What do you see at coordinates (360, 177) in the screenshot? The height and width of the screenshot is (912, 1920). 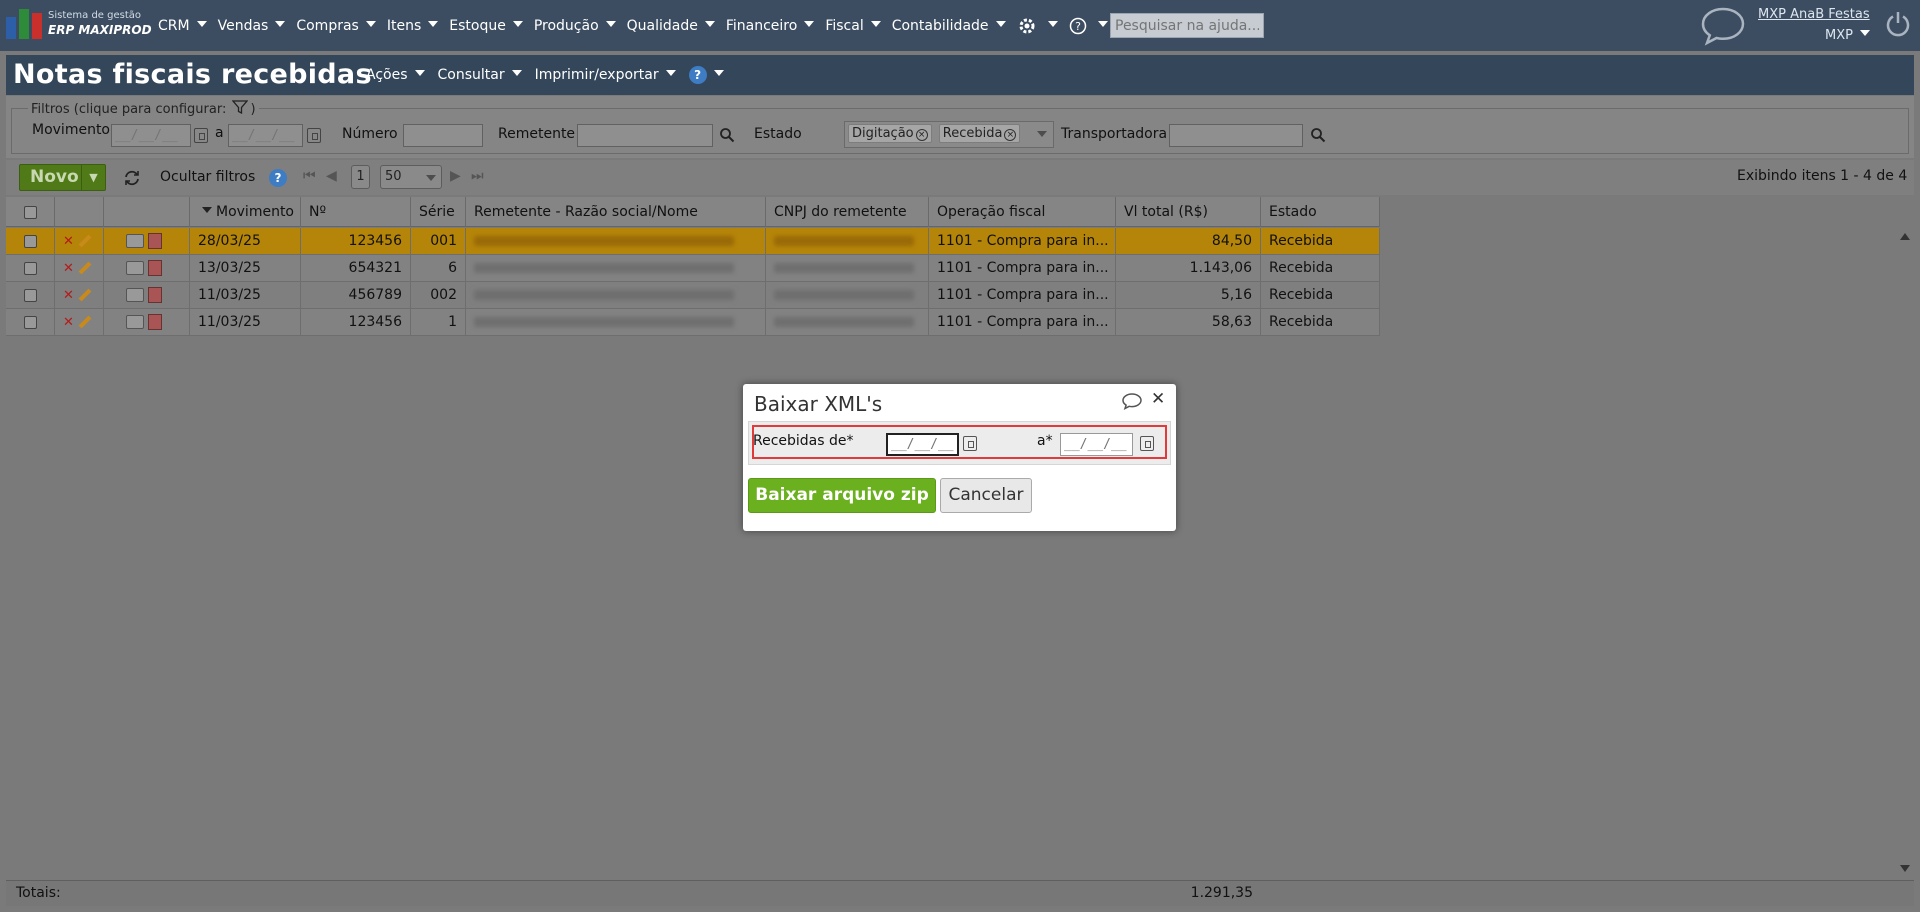 I see `page-number-input: 1` at bounding box center [360, 177].